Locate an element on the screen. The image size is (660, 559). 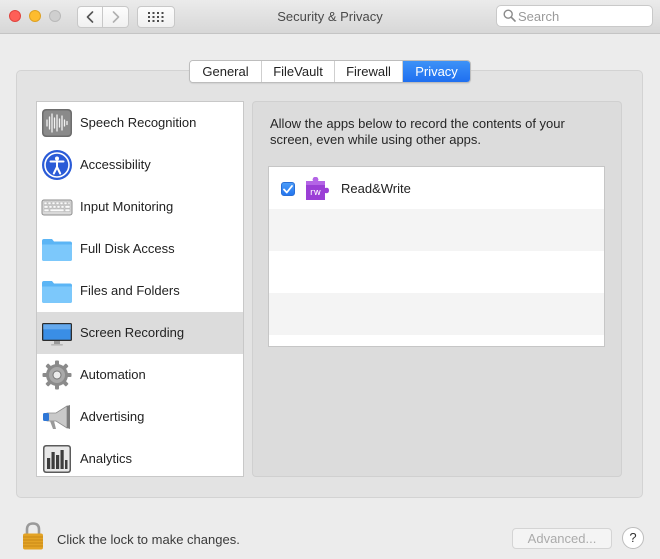
tab-general: General is located at coordinates (226, 71).